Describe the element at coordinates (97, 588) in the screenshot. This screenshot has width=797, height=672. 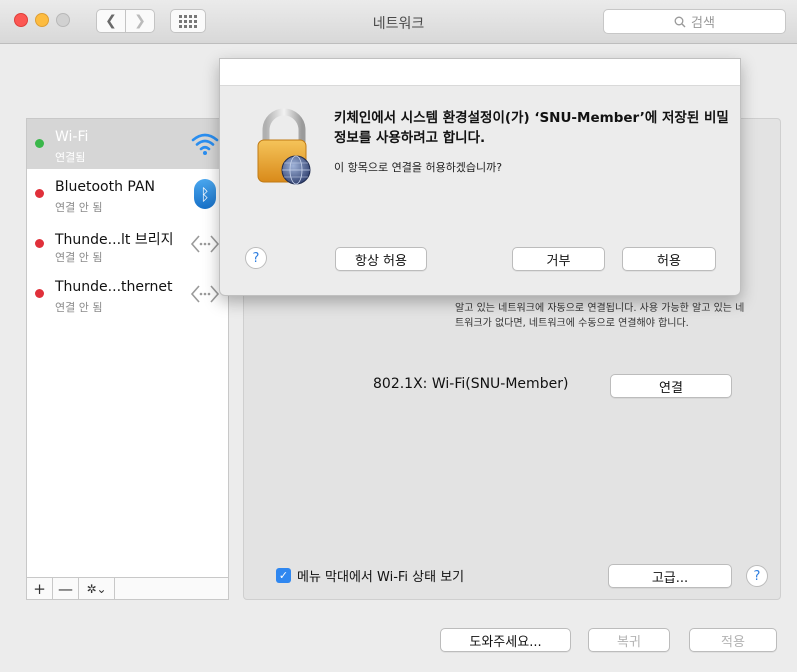
I see `gear-menu-button: ✲⌄` at that location.